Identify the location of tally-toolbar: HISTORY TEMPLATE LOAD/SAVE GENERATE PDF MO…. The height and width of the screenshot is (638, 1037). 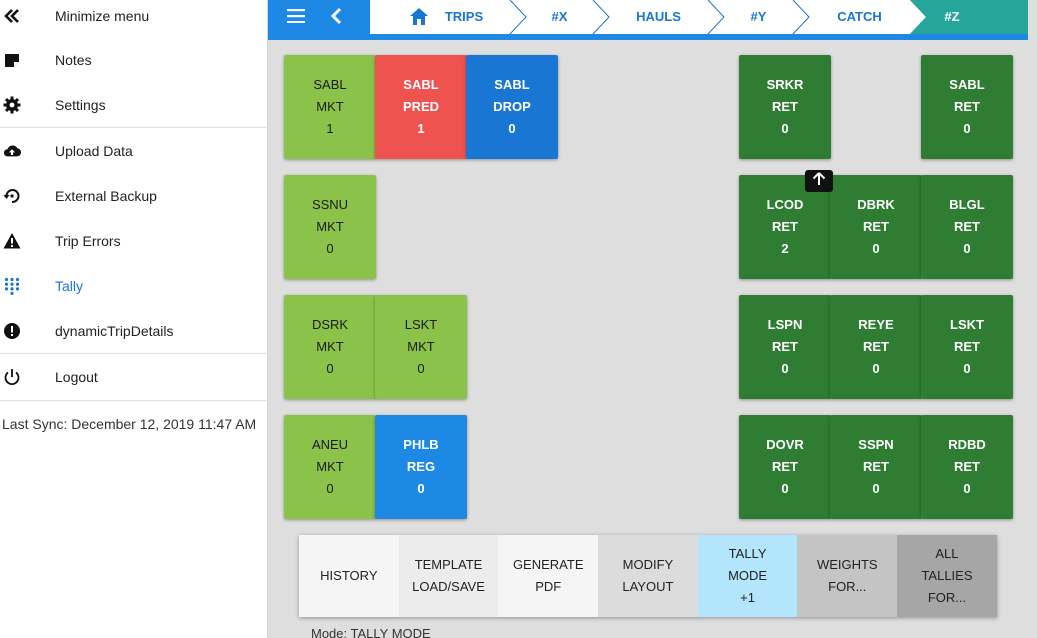
(648, 576).